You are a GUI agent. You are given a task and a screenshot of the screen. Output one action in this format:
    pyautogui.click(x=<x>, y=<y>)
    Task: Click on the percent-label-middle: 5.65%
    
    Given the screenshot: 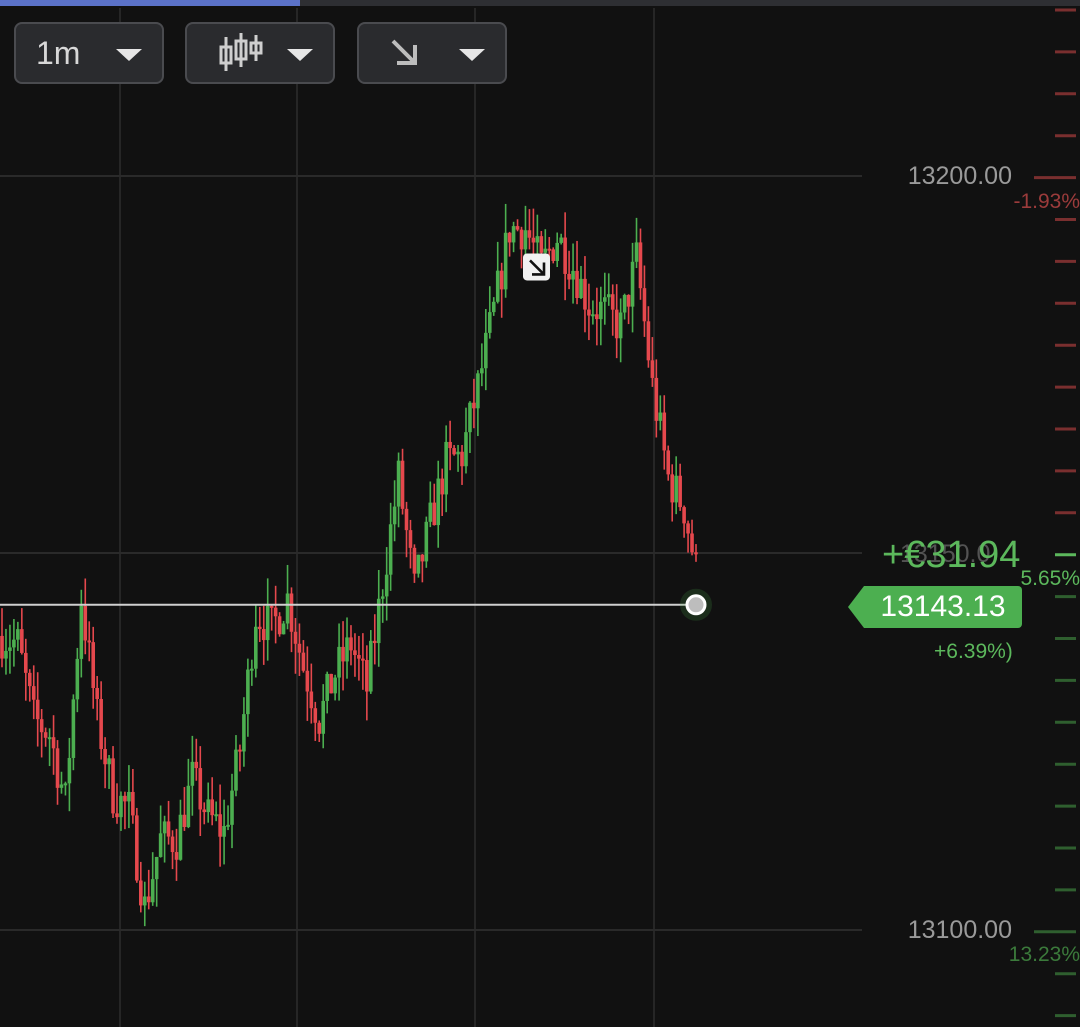 What is the action you would take?
    pyautogui.click(x=1050, y=578)
    